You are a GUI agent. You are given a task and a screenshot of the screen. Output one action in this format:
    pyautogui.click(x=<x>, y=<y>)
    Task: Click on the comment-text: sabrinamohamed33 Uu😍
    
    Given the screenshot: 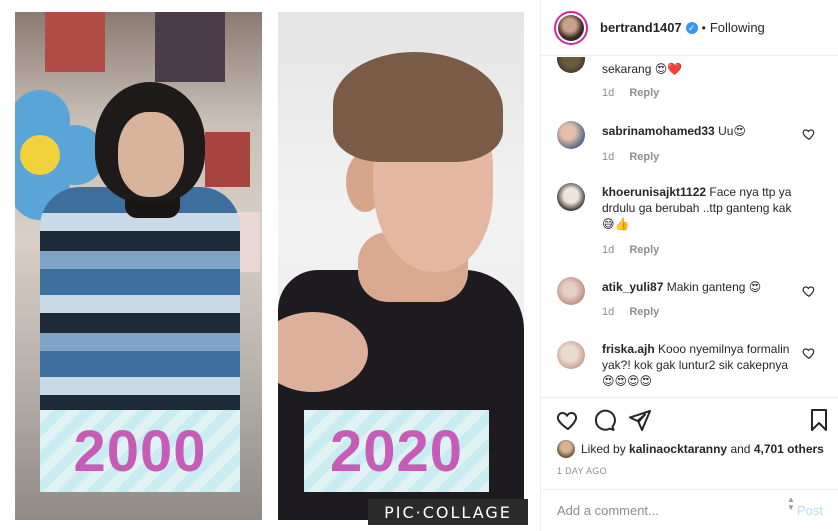 What is the action you would take?
    pyautogui.click(x=674, y=131)
    